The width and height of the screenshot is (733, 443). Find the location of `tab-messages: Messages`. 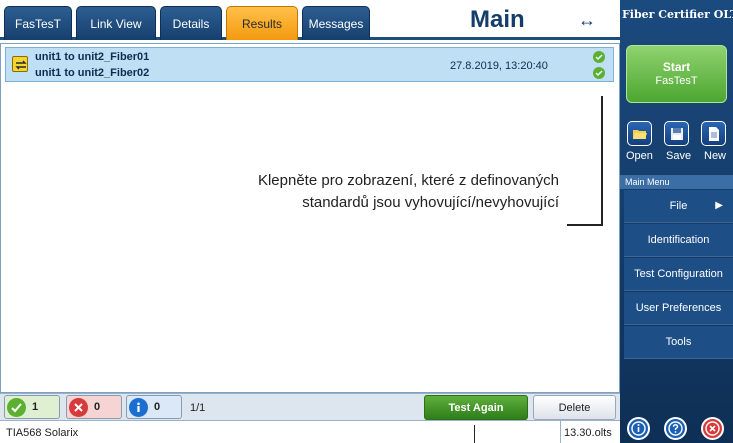

tab-messages: Messages is located at coordinates (336, 23).